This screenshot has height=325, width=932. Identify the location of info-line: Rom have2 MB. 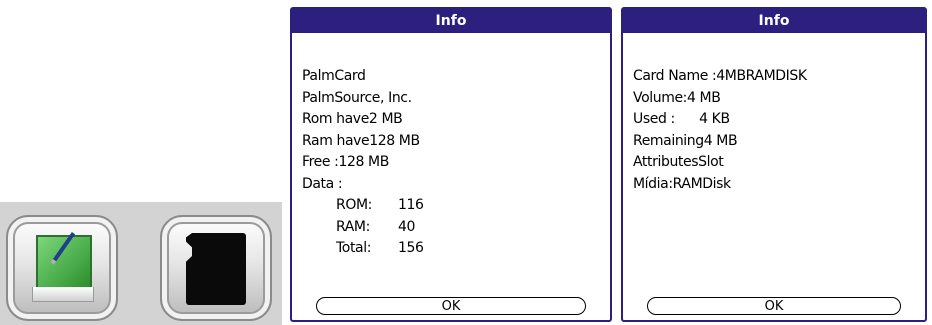
(352, 119).